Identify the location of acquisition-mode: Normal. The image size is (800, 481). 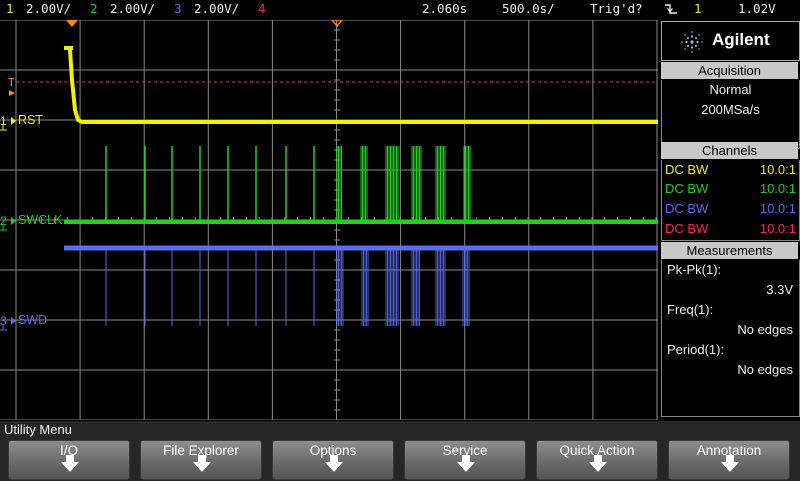
(730, 89).